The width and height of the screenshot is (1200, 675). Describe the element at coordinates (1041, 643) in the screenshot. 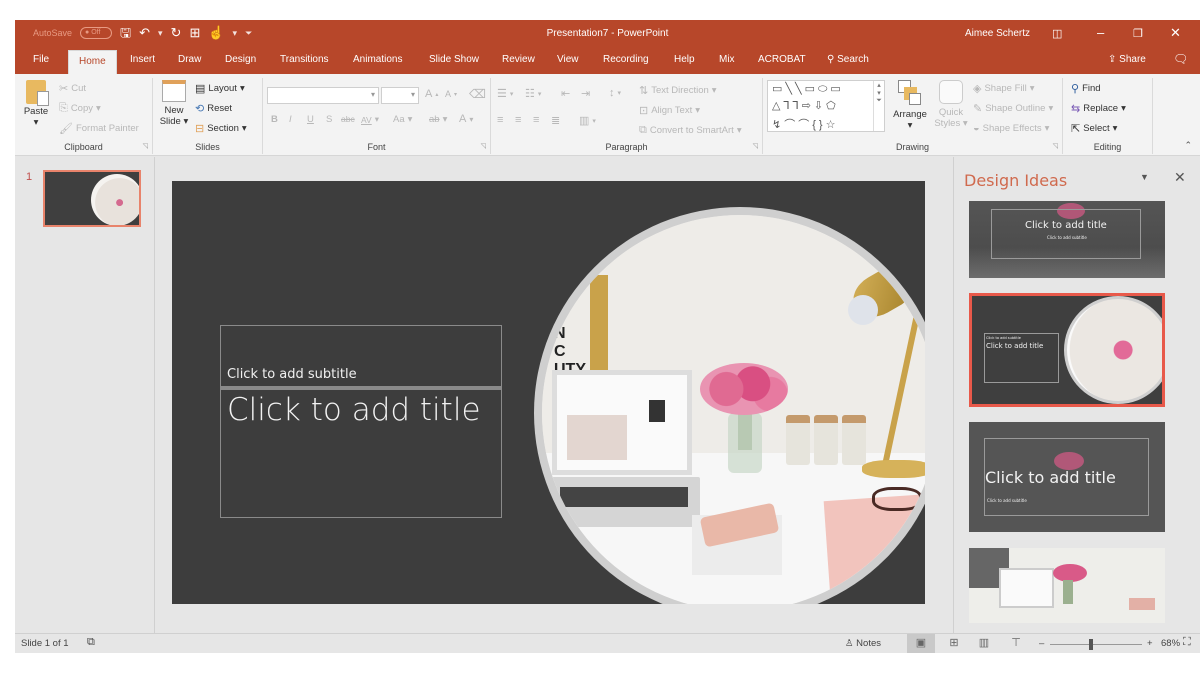

I see `zoom-out-button: –` at that location.